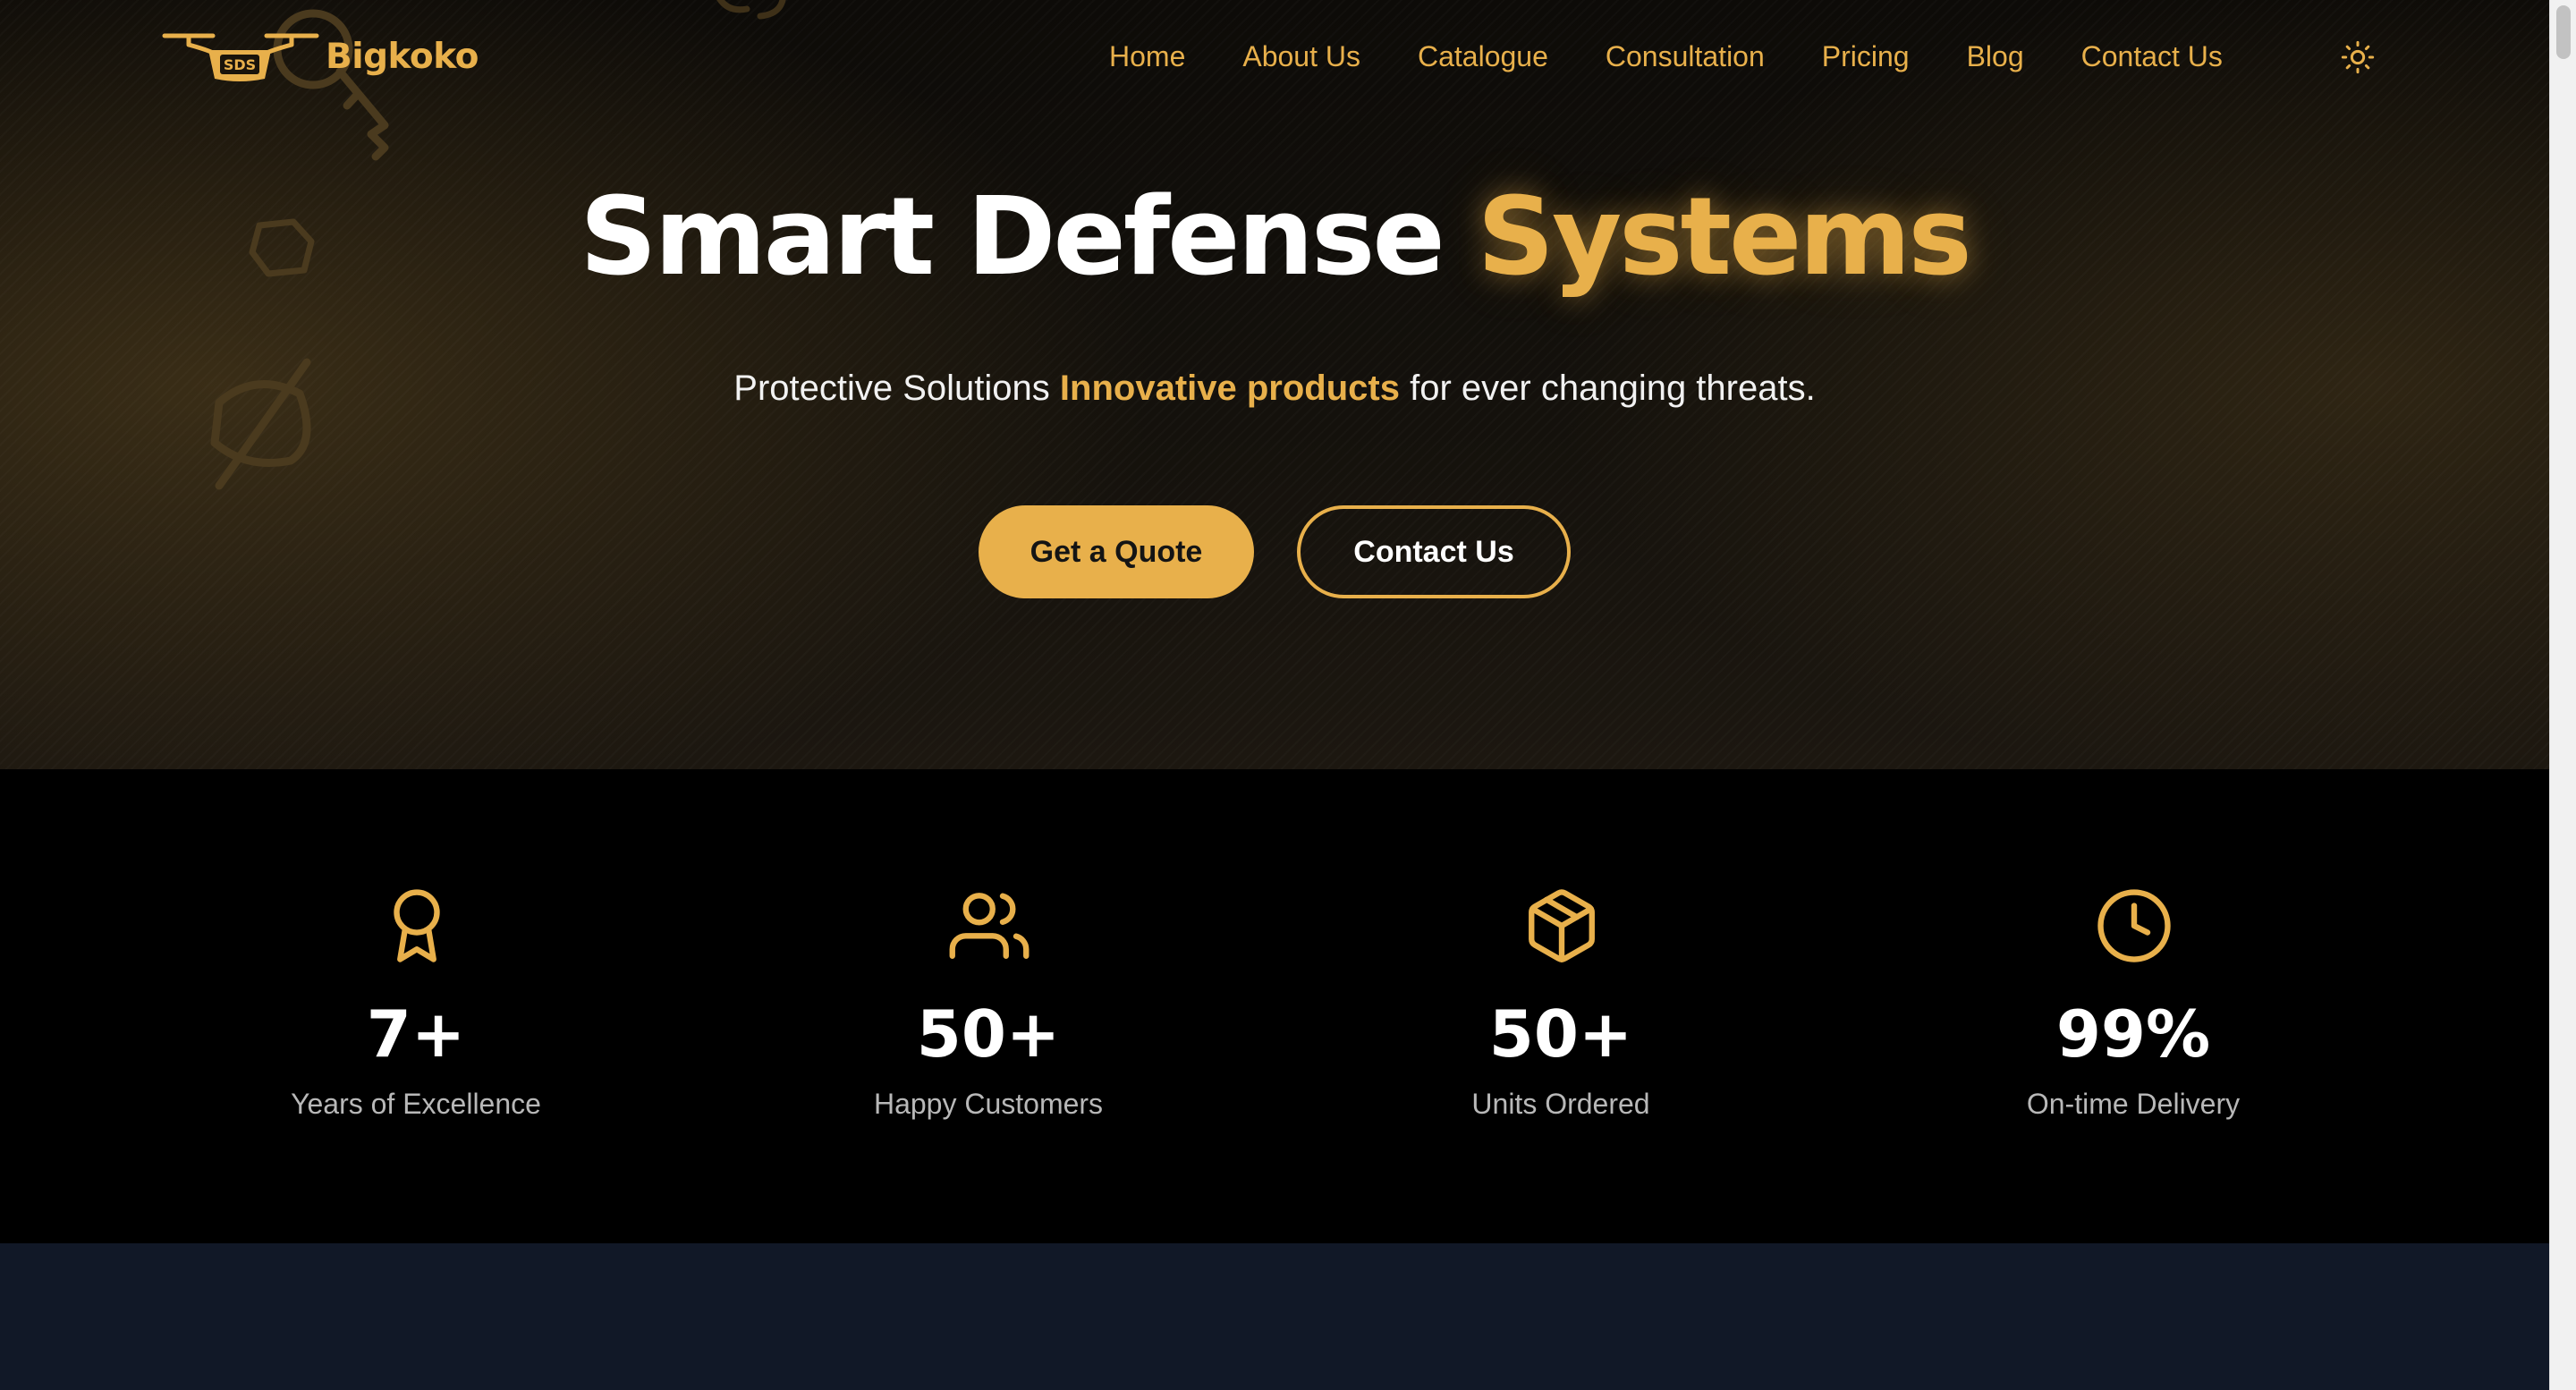 The width and height of the screenshot is (2576, 1390). Describe the element at coordinates (417, 925) in the screenshot. I see `award-icon` at that location.